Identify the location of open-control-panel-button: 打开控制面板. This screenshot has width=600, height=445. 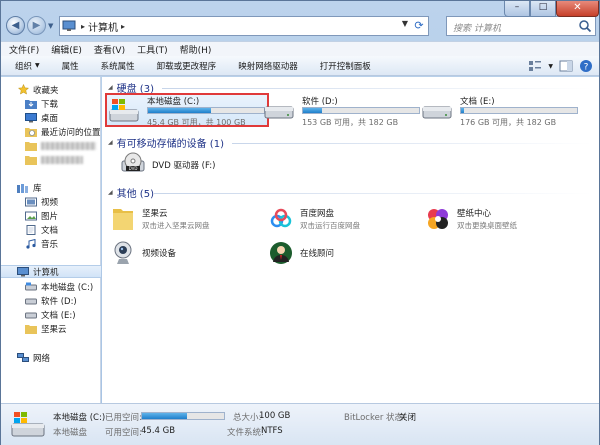
(345, 66).